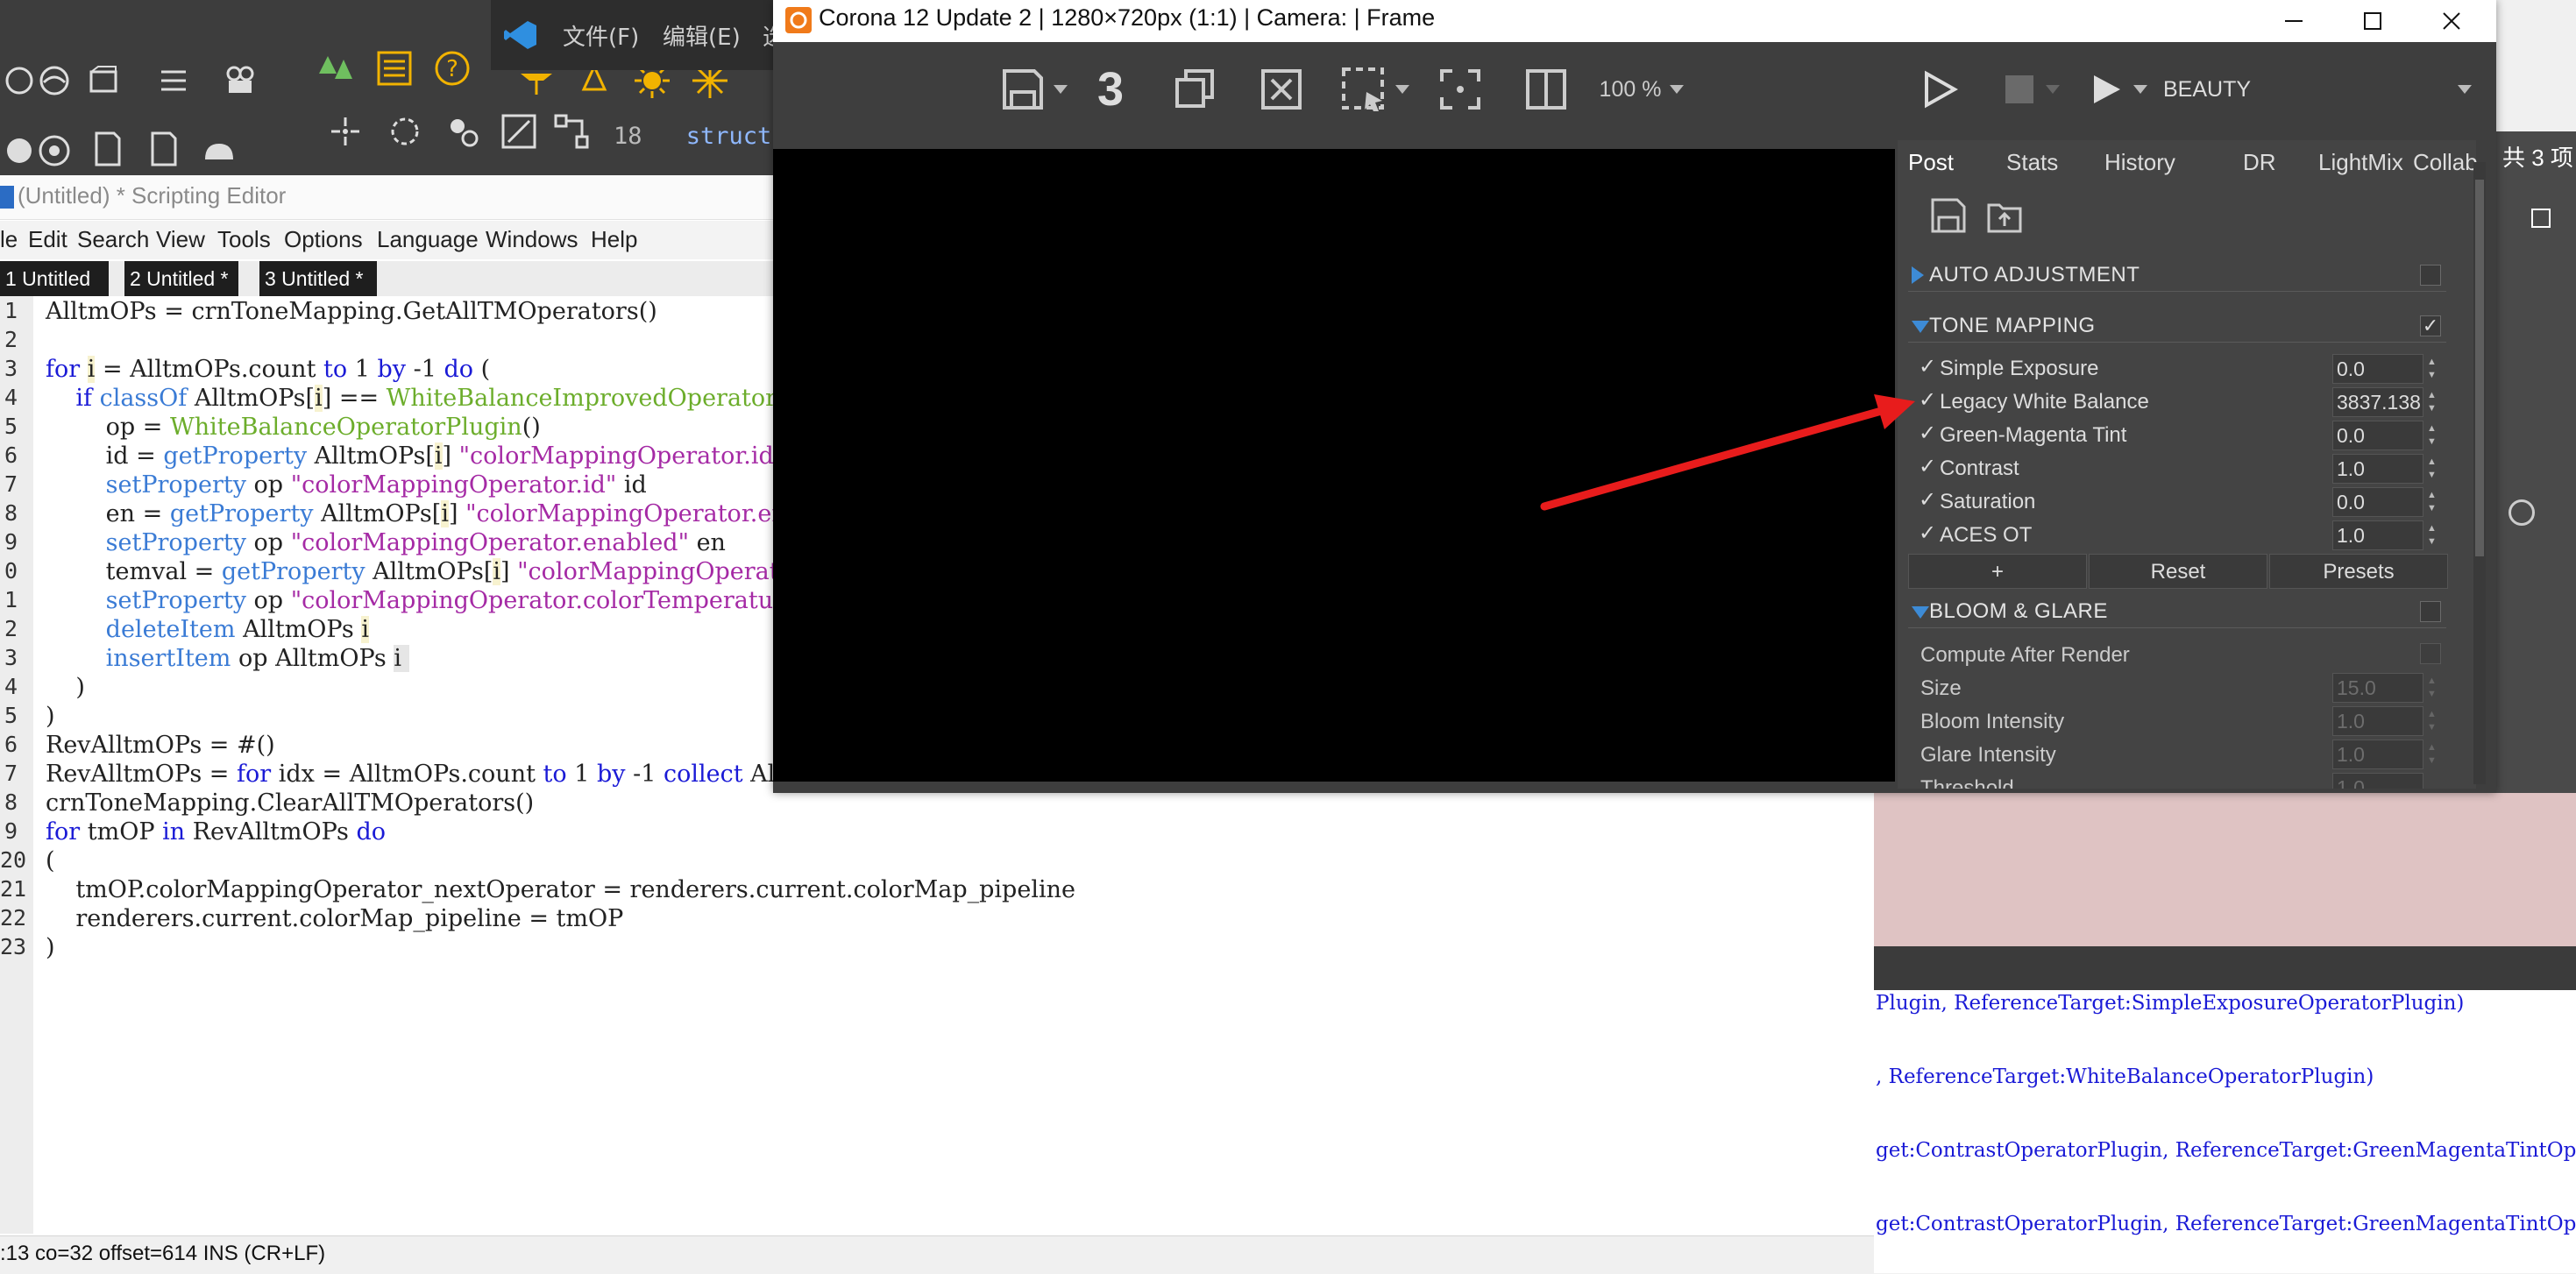 The height and width of the screenshot is (1274, 2576). What do you see at coordinates (2445, 162) in the screenshot?
I see `tab-collab: Collab` at bounding box center [2445, 162].